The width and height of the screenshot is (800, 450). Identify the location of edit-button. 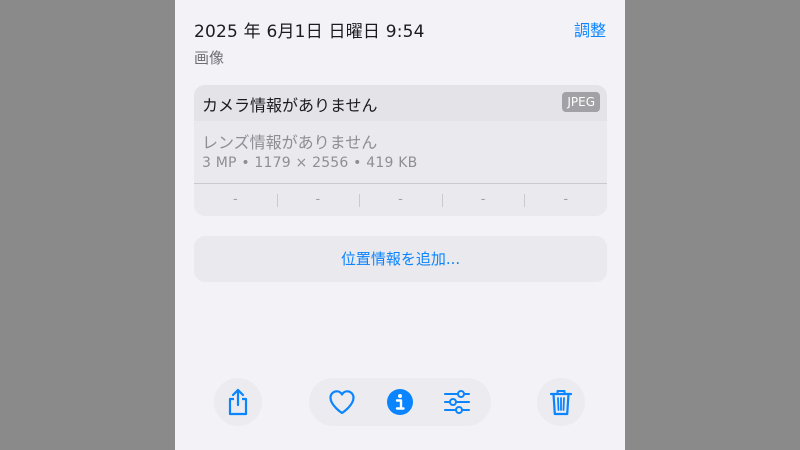
(457, 402).